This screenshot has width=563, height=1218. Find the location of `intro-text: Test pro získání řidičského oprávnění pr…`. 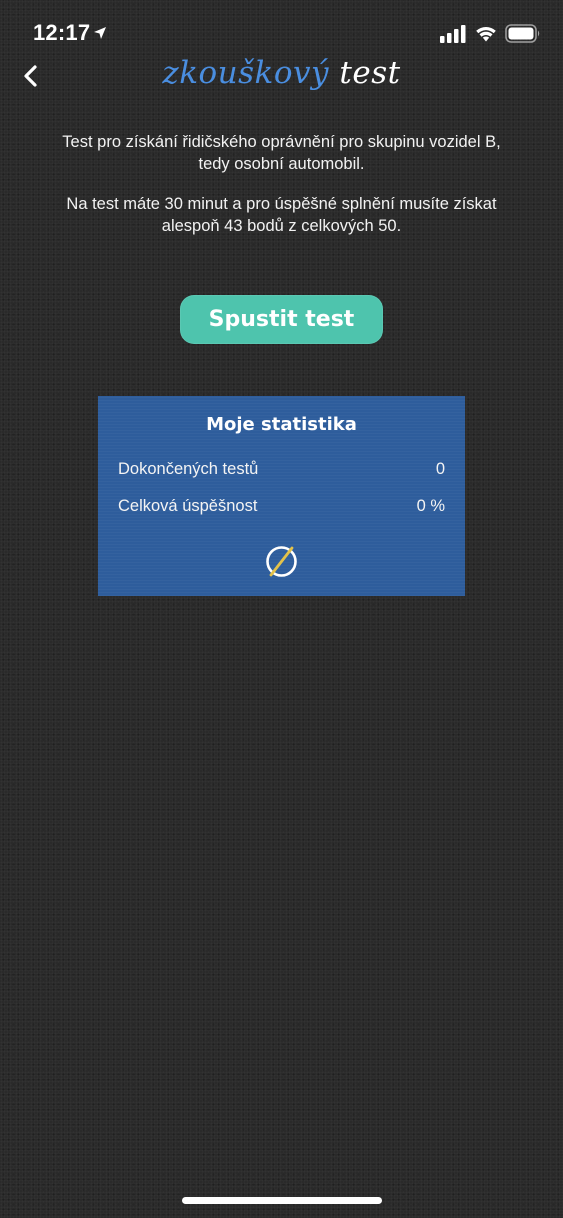

intro-text: Test pro získání řidičského oprávnění pr… is located at coordinates (281, 193).